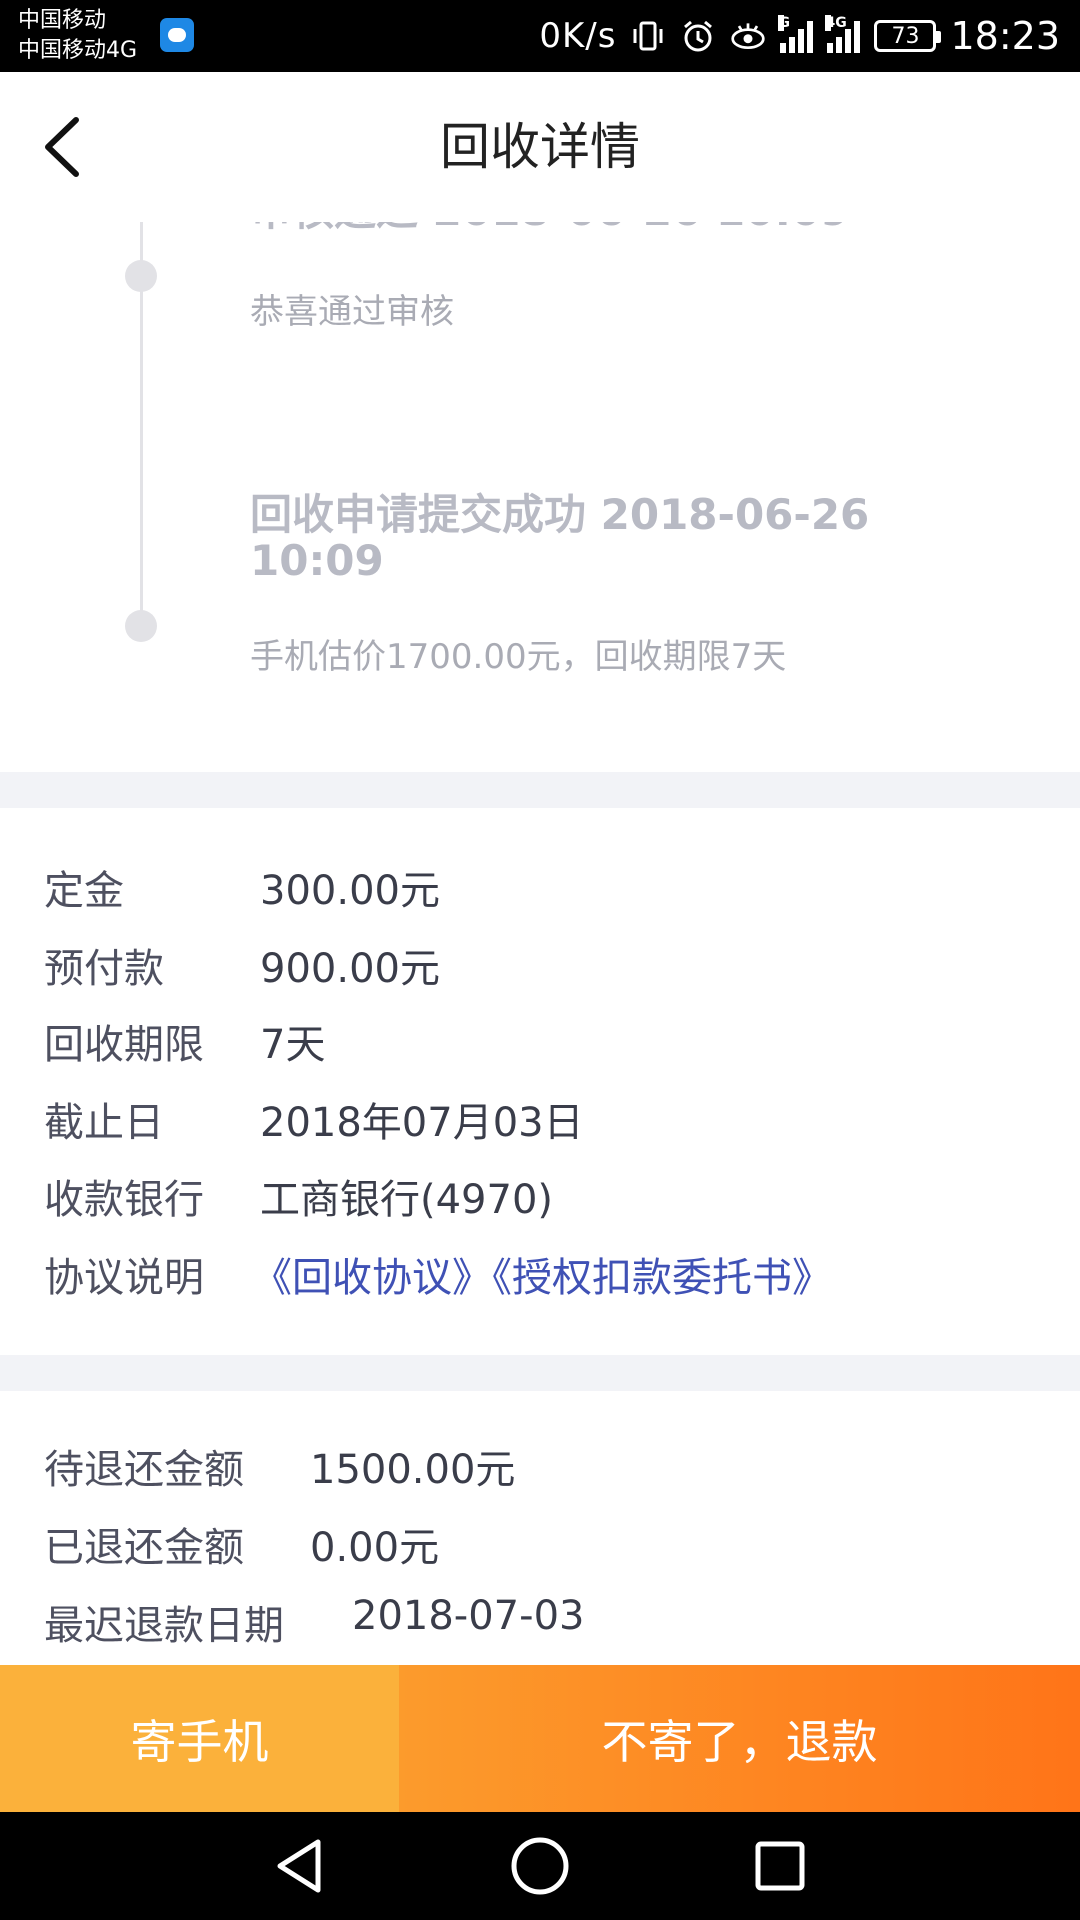 Image resolution: width=1080 pixels, height=1920 pixels. What do you see at coordinates (468, 1616) in the screenshot?
I see `latest-refund-date-value: 2018-07-03` at bounding box center [468, 1616].